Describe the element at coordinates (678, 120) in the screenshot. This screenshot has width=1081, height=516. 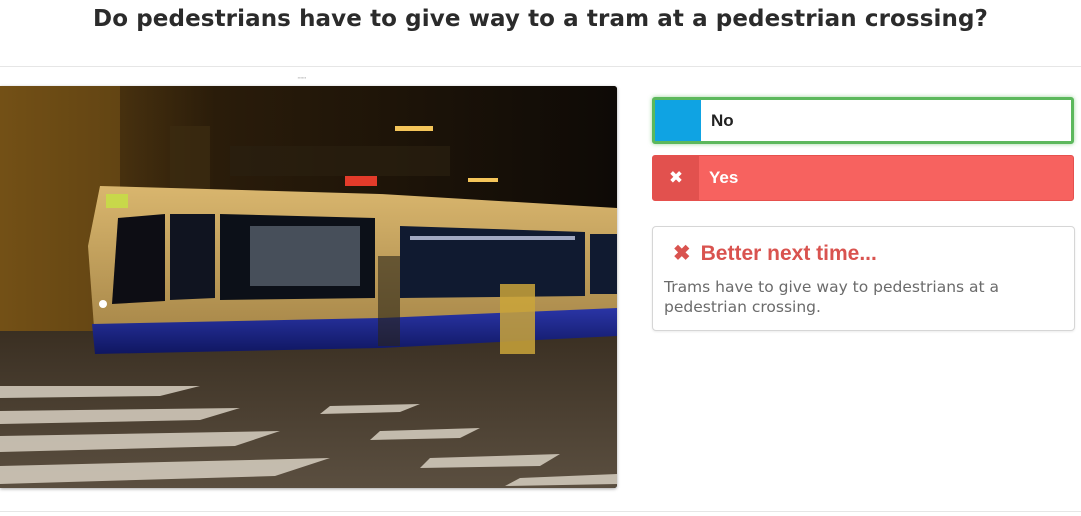
I see `answer-tag` at that location.